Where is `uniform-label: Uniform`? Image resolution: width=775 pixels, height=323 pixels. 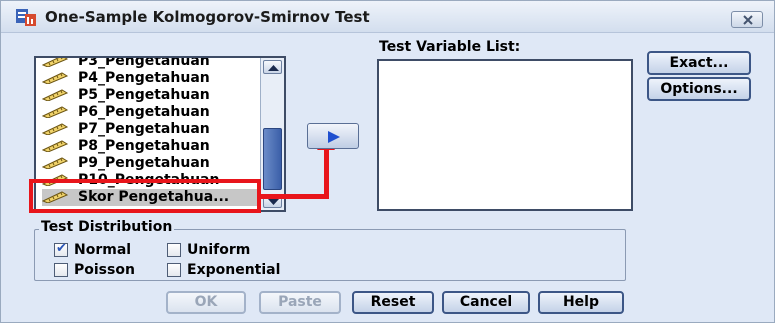 uniform-label: Uniform is located at coordinates (219, 250).